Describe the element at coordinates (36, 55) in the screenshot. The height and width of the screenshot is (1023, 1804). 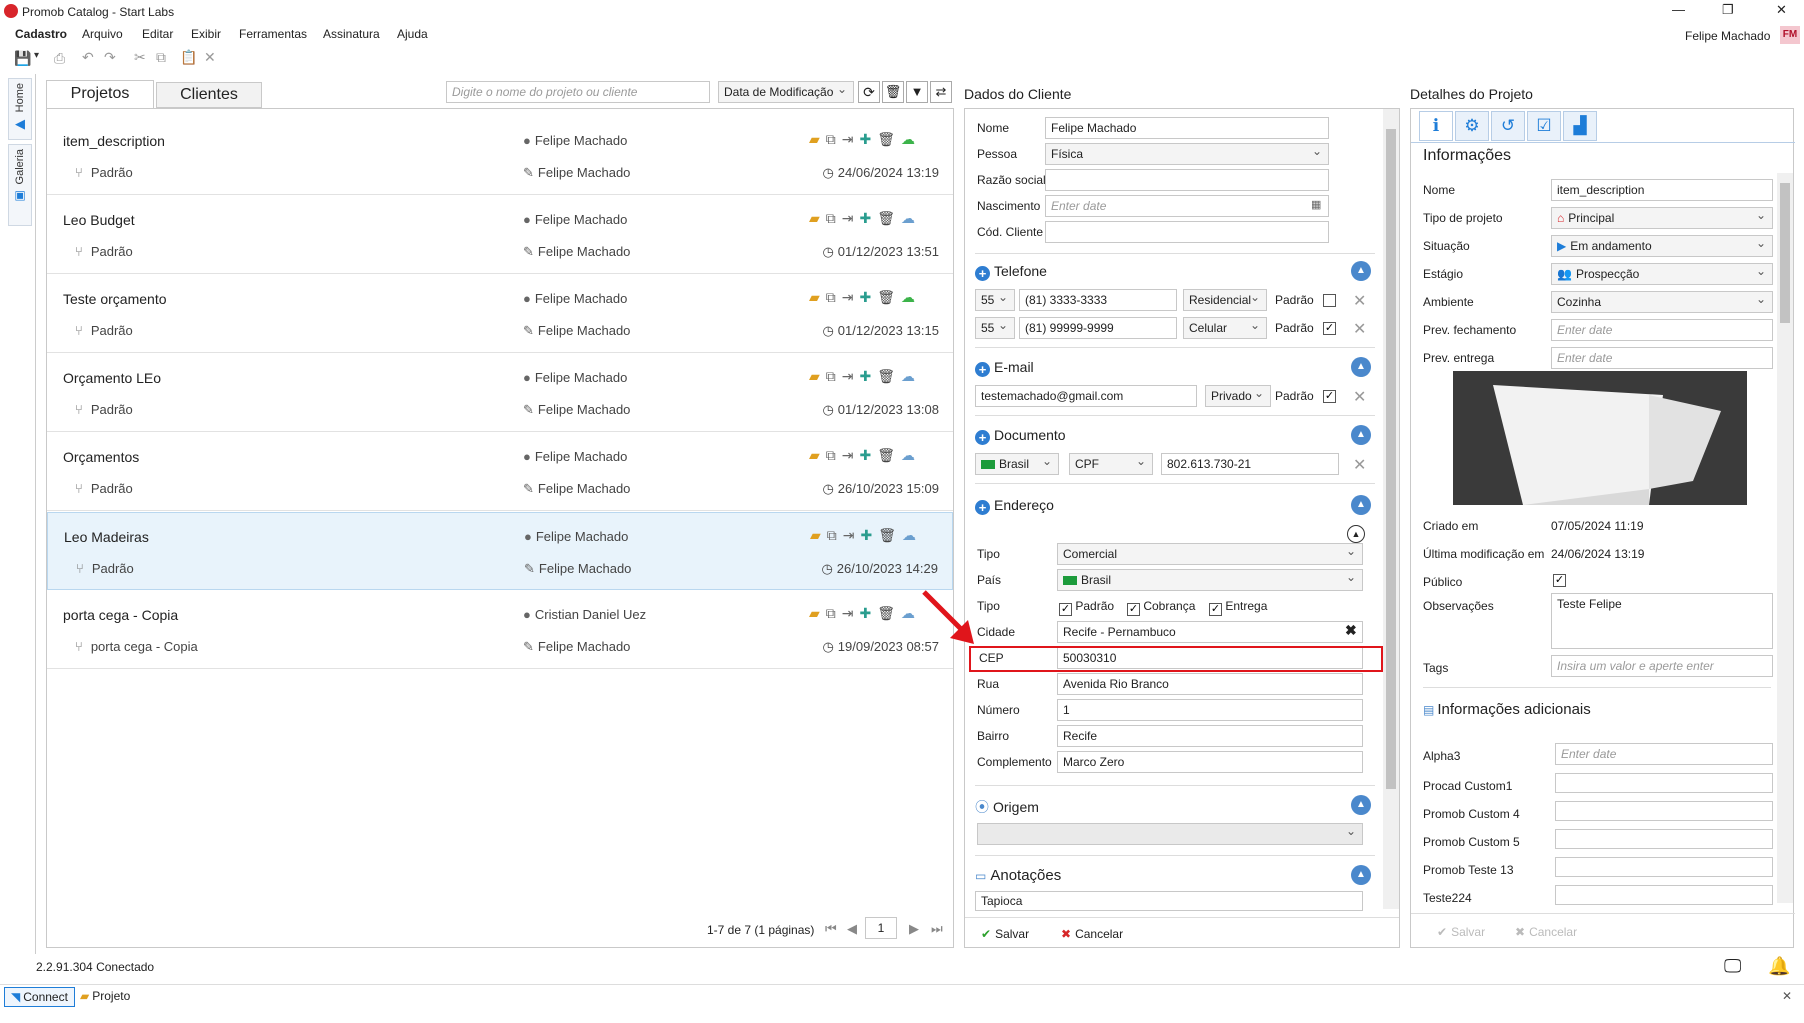
I see `dropdown-icon: ▾` at that location.